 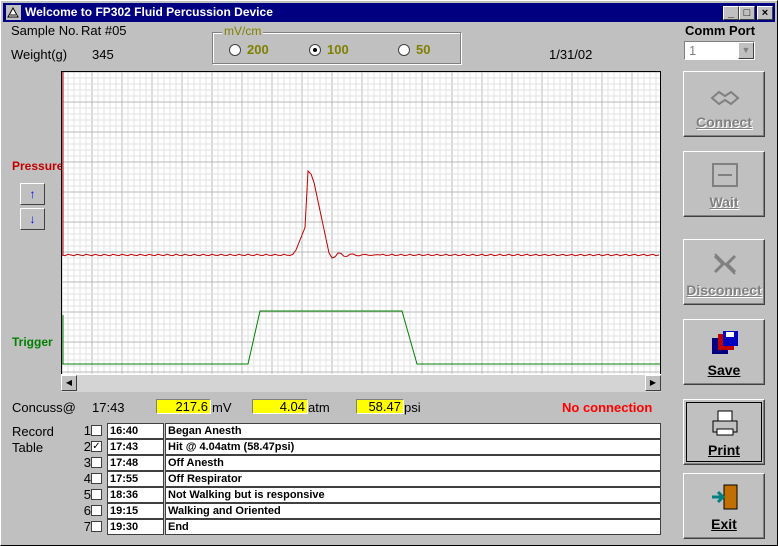 What do you see at coordinates (571, 54) in the screenshot?
I see `date-label: 1/31/02` at bounding box center [571, 54].